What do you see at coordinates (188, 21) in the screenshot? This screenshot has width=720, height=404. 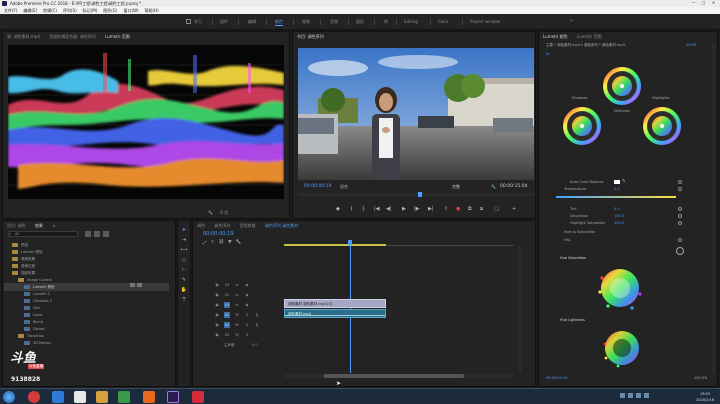 I see `home-icon` at bounding box center [188, 21].